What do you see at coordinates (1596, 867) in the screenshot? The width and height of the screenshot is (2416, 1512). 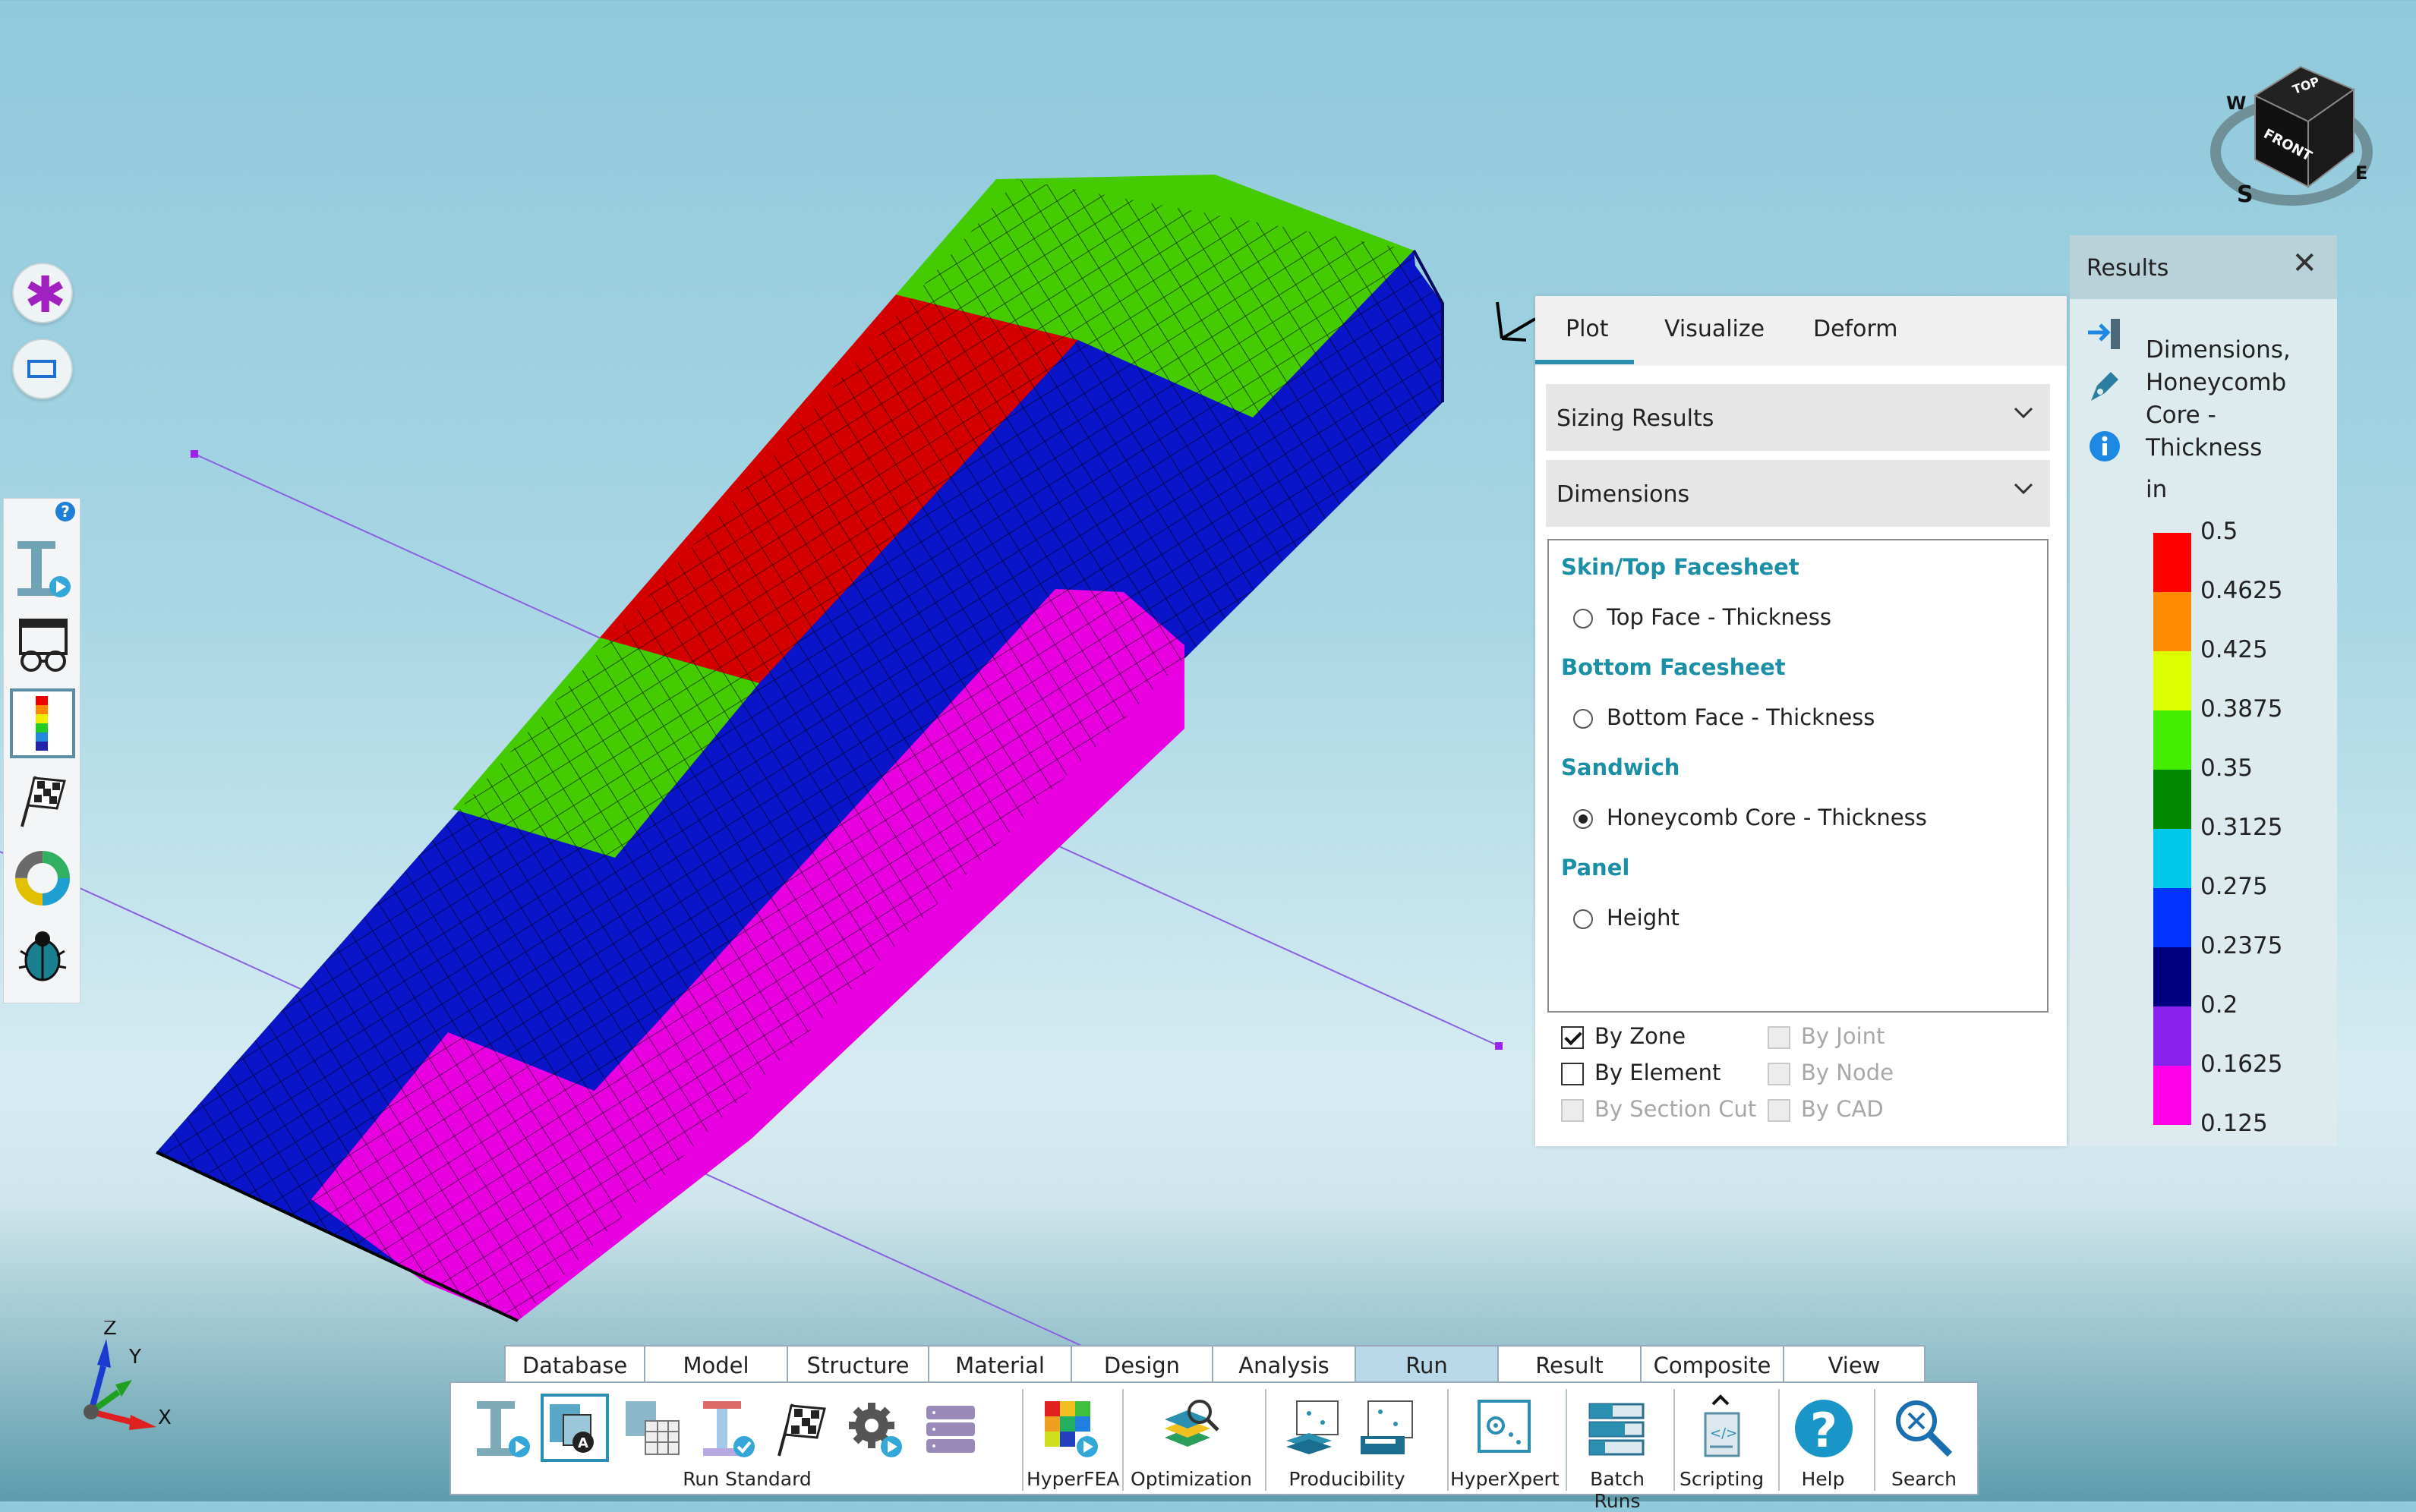 I see `group-panel: Panel` at bounding box center [1596, 867].